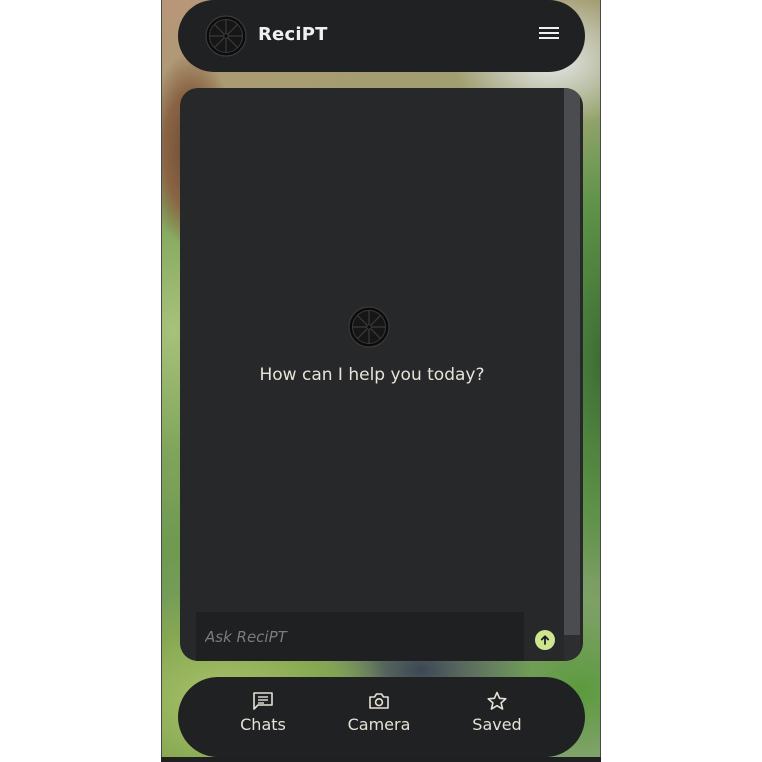  I want to click on nav-saved-label: Saved, so click(497, 724).